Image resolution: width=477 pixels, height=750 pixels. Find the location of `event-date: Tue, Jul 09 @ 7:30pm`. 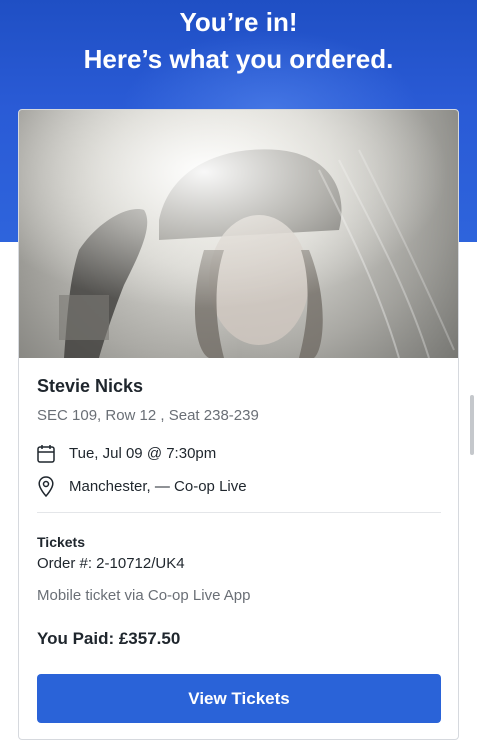

event-date: Tue, Jul 09 @ 7:30pm is located at coordinates (143, 453).